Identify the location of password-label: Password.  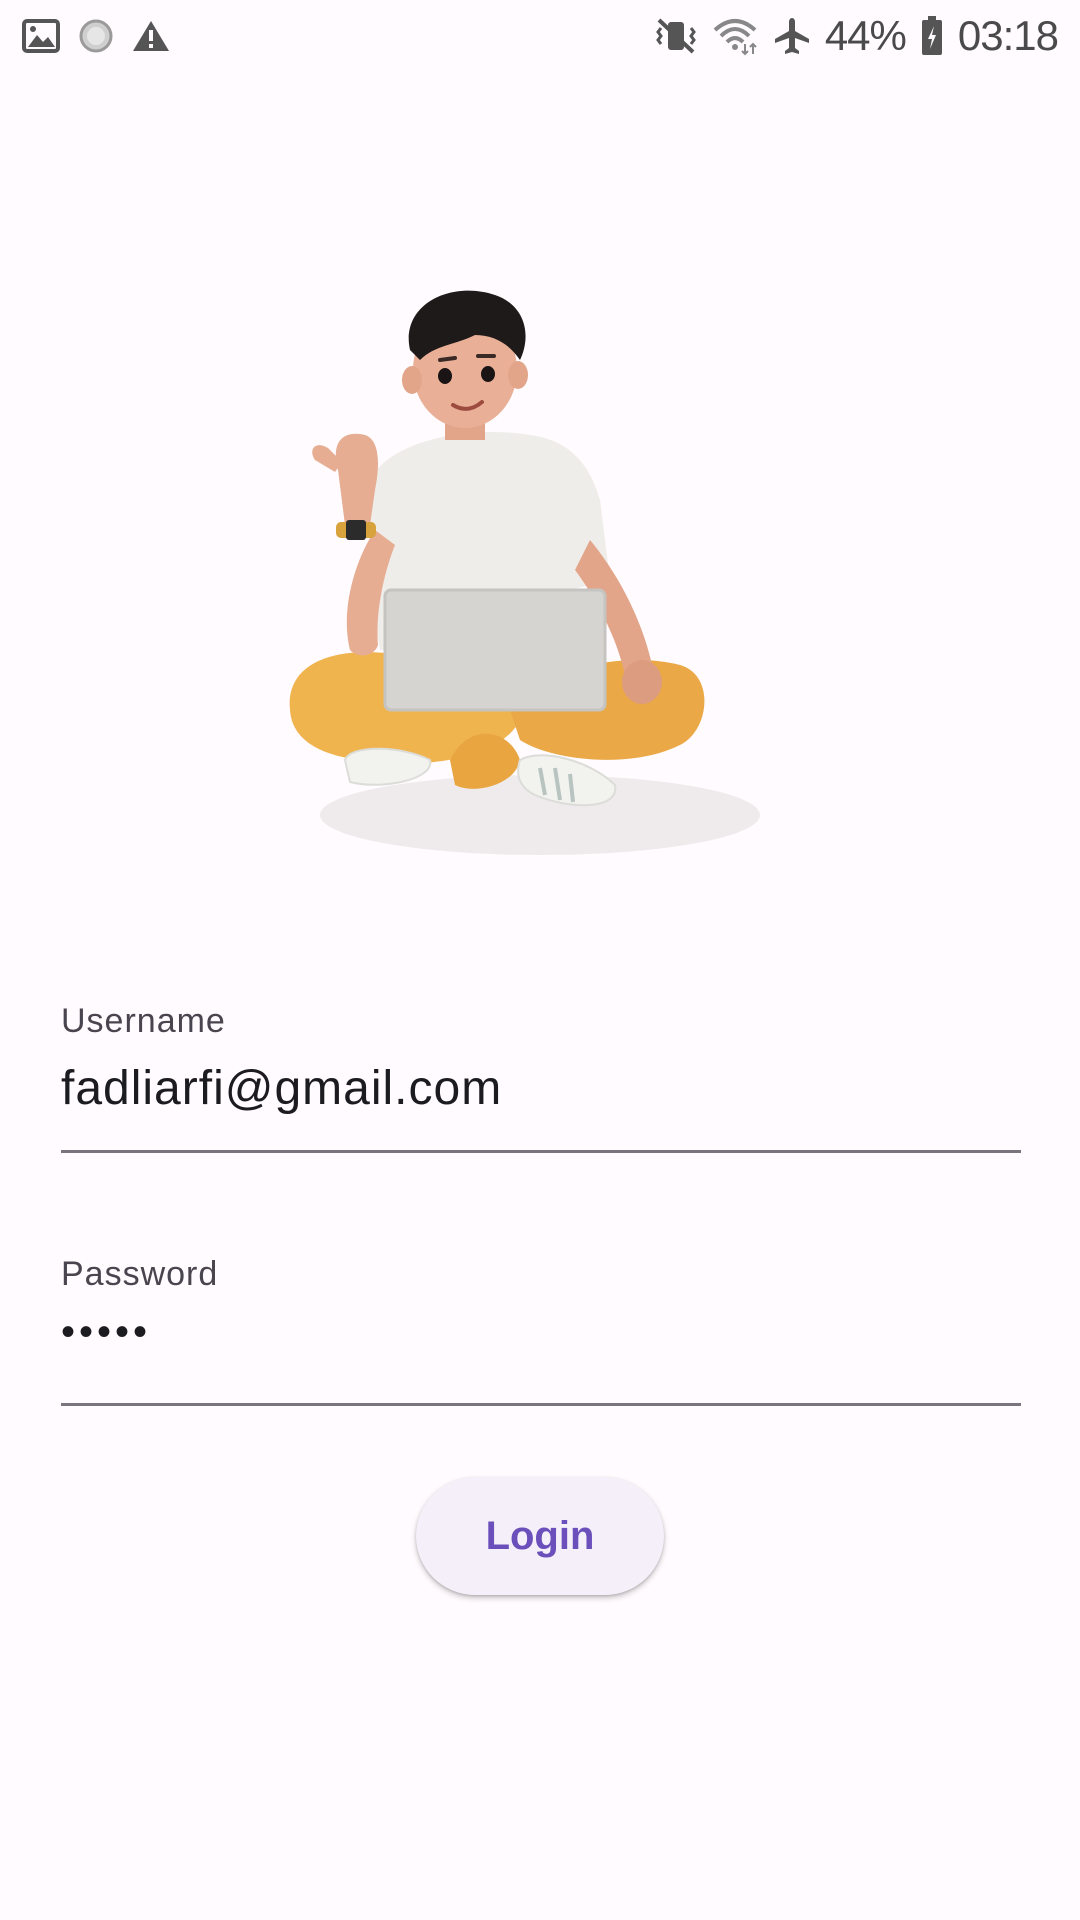
(140, 1274).